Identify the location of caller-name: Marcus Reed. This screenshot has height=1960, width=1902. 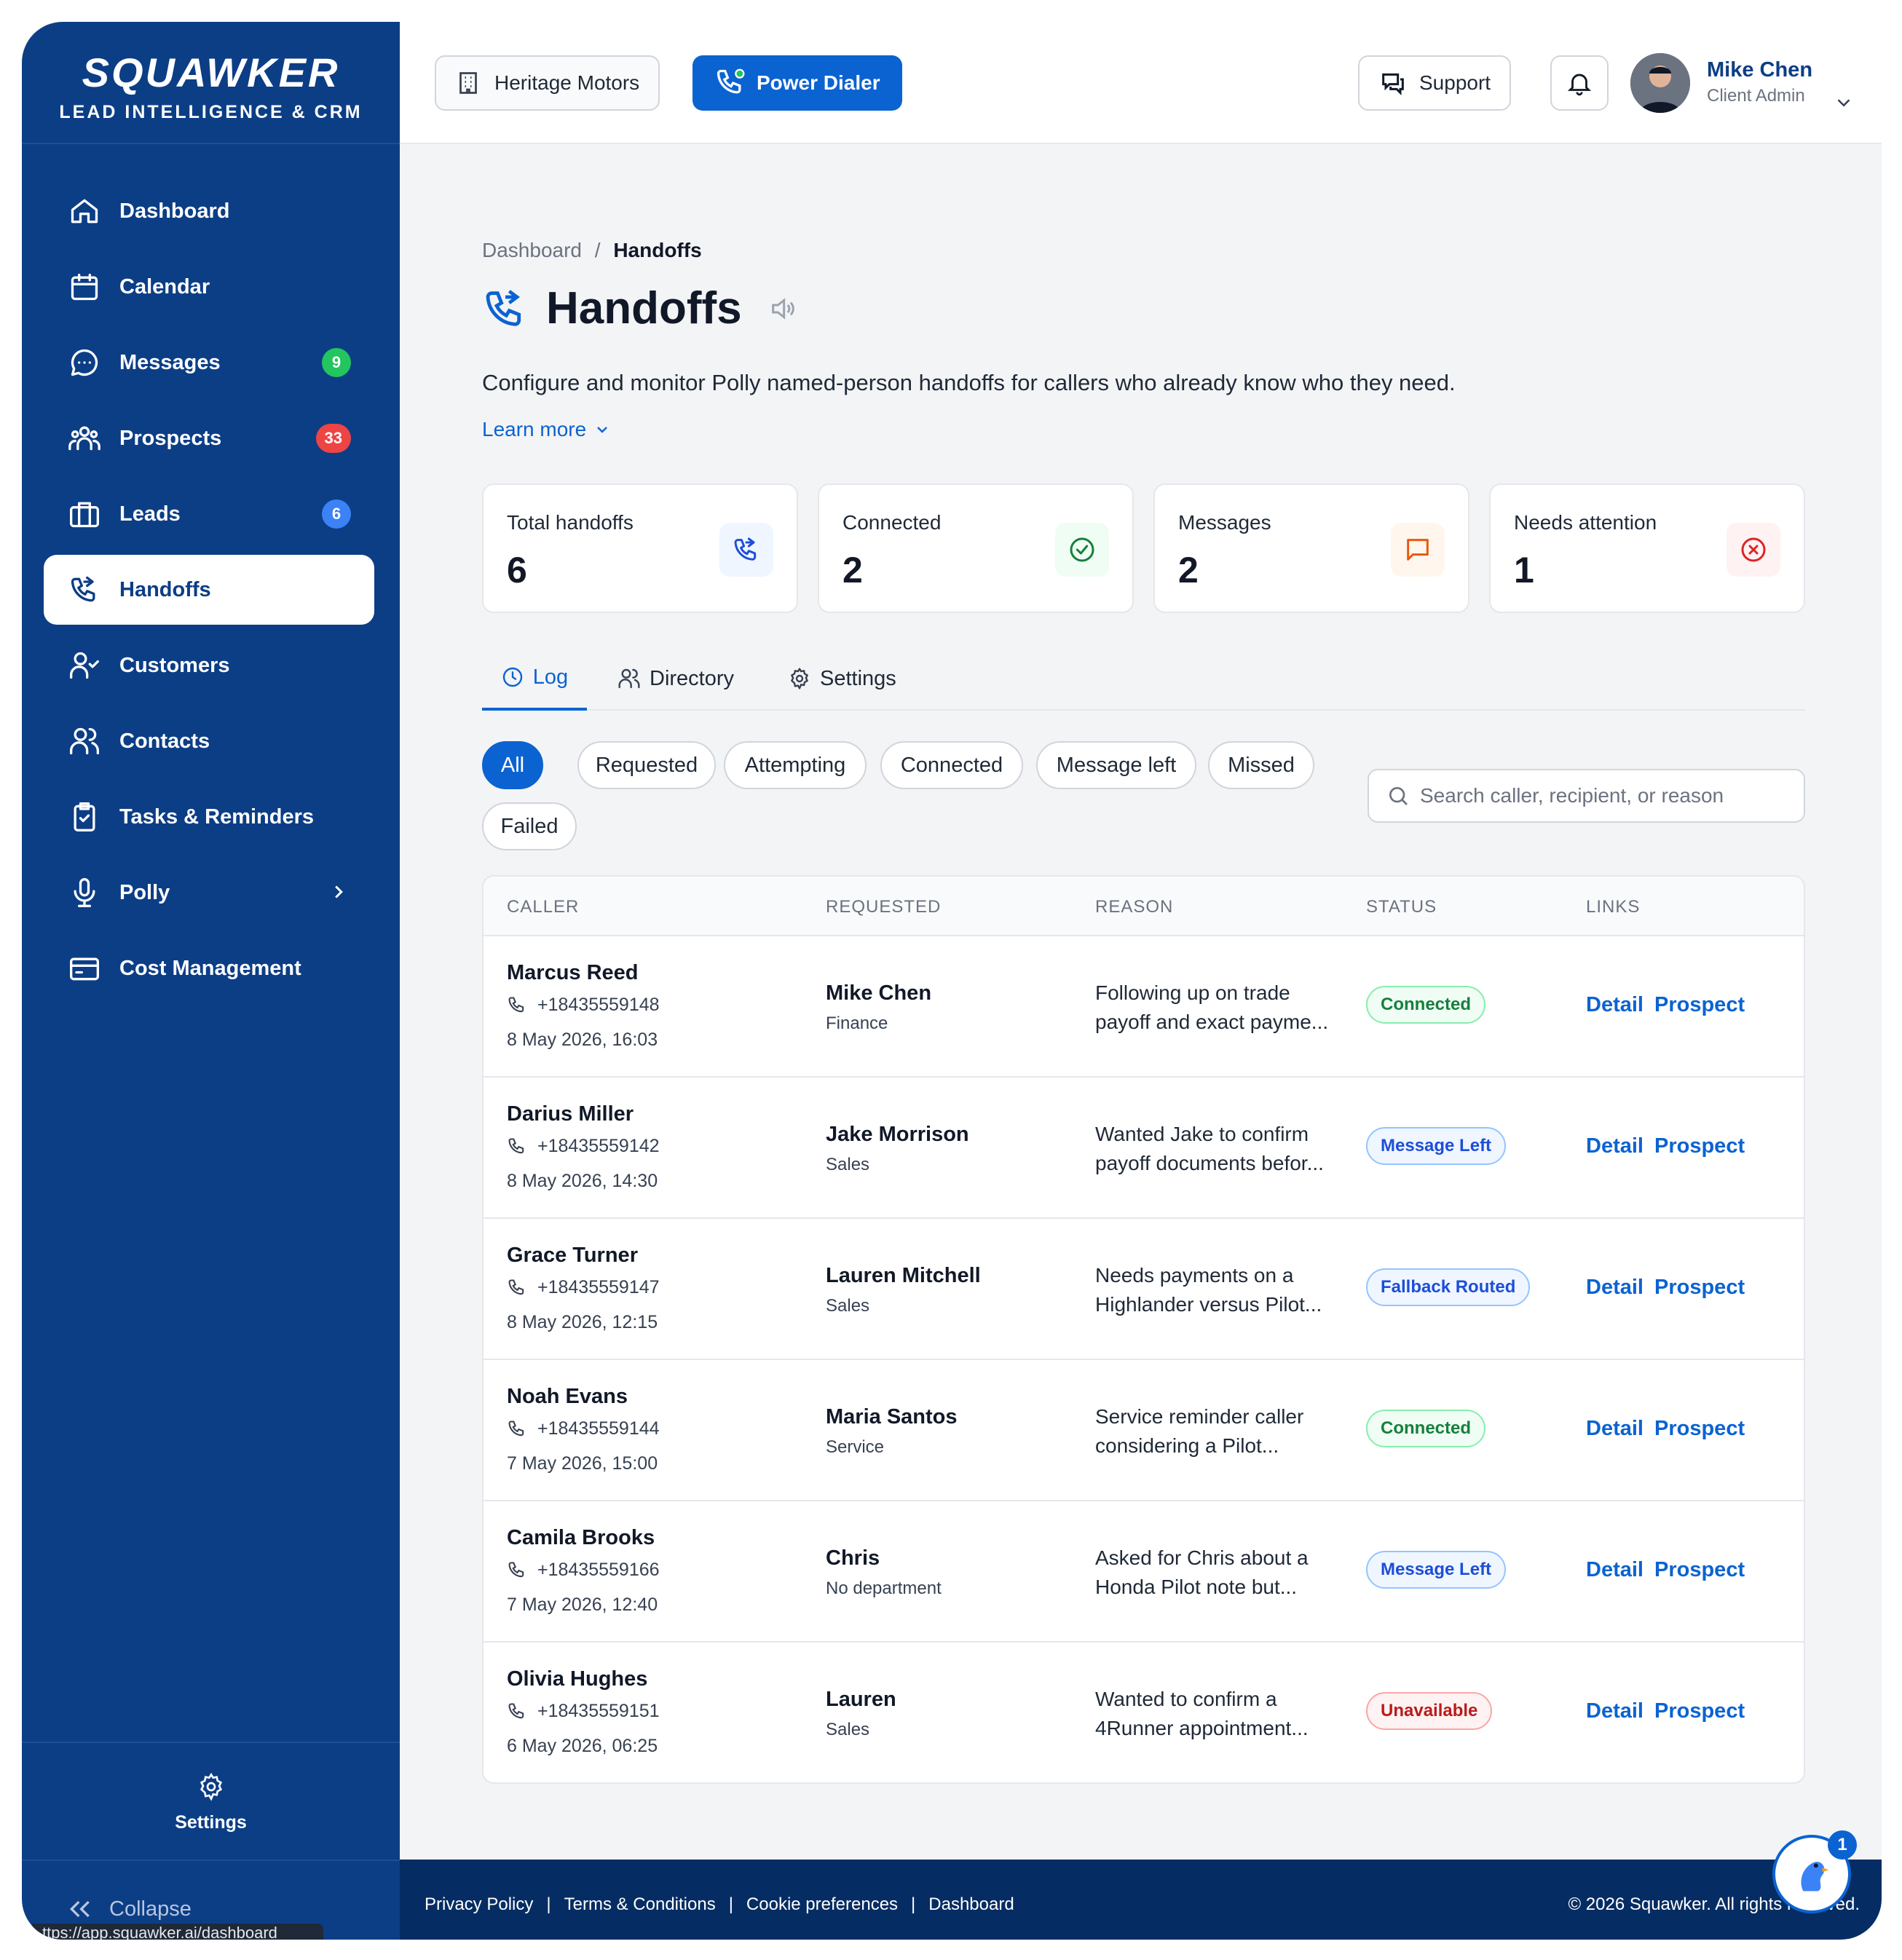
(573, 972).